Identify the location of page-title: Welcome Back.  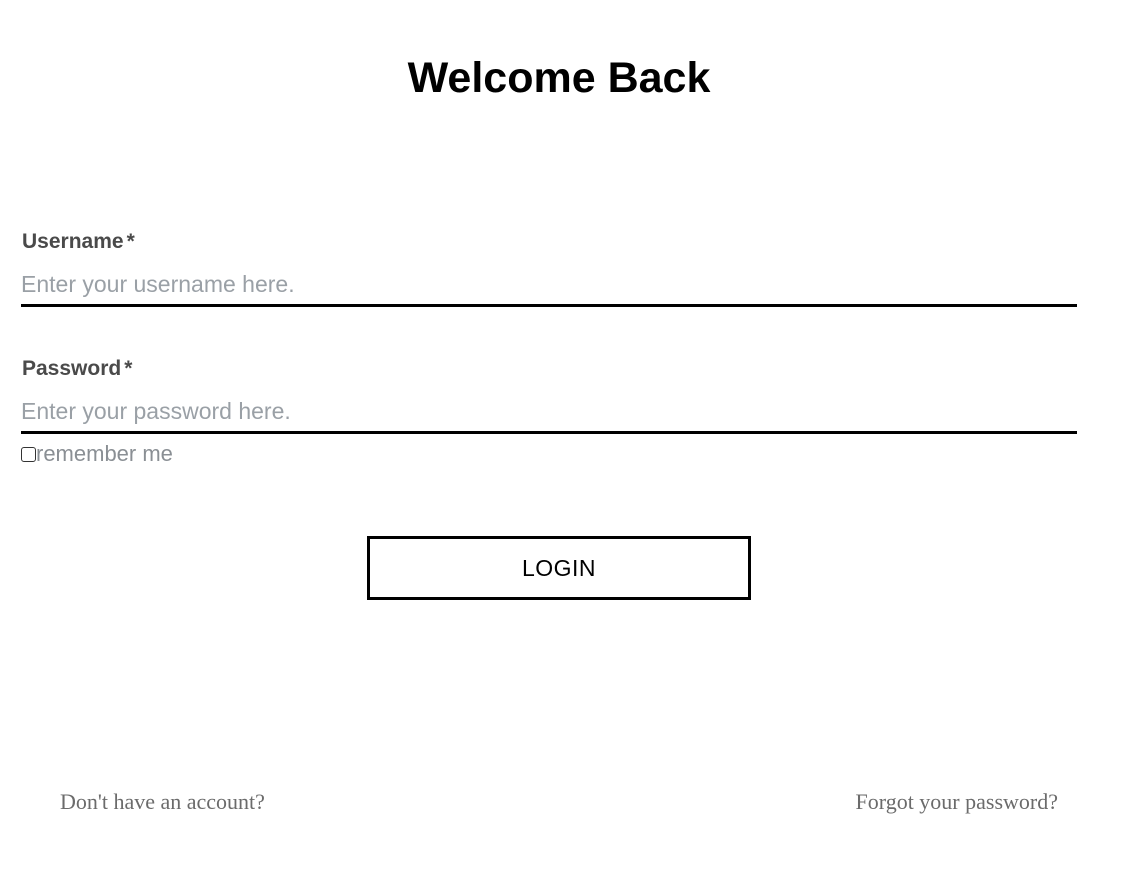
(559, 78).